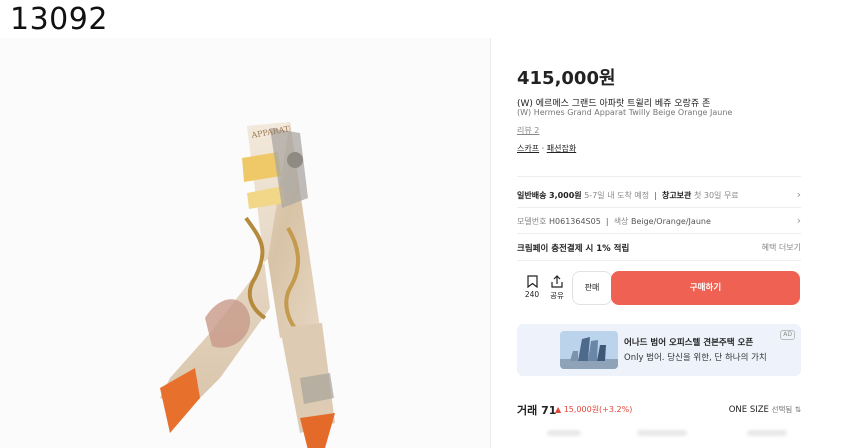 The height and width of the screenshot is (448, 860). I want to click on bookmark-icon, so click(532, 281).